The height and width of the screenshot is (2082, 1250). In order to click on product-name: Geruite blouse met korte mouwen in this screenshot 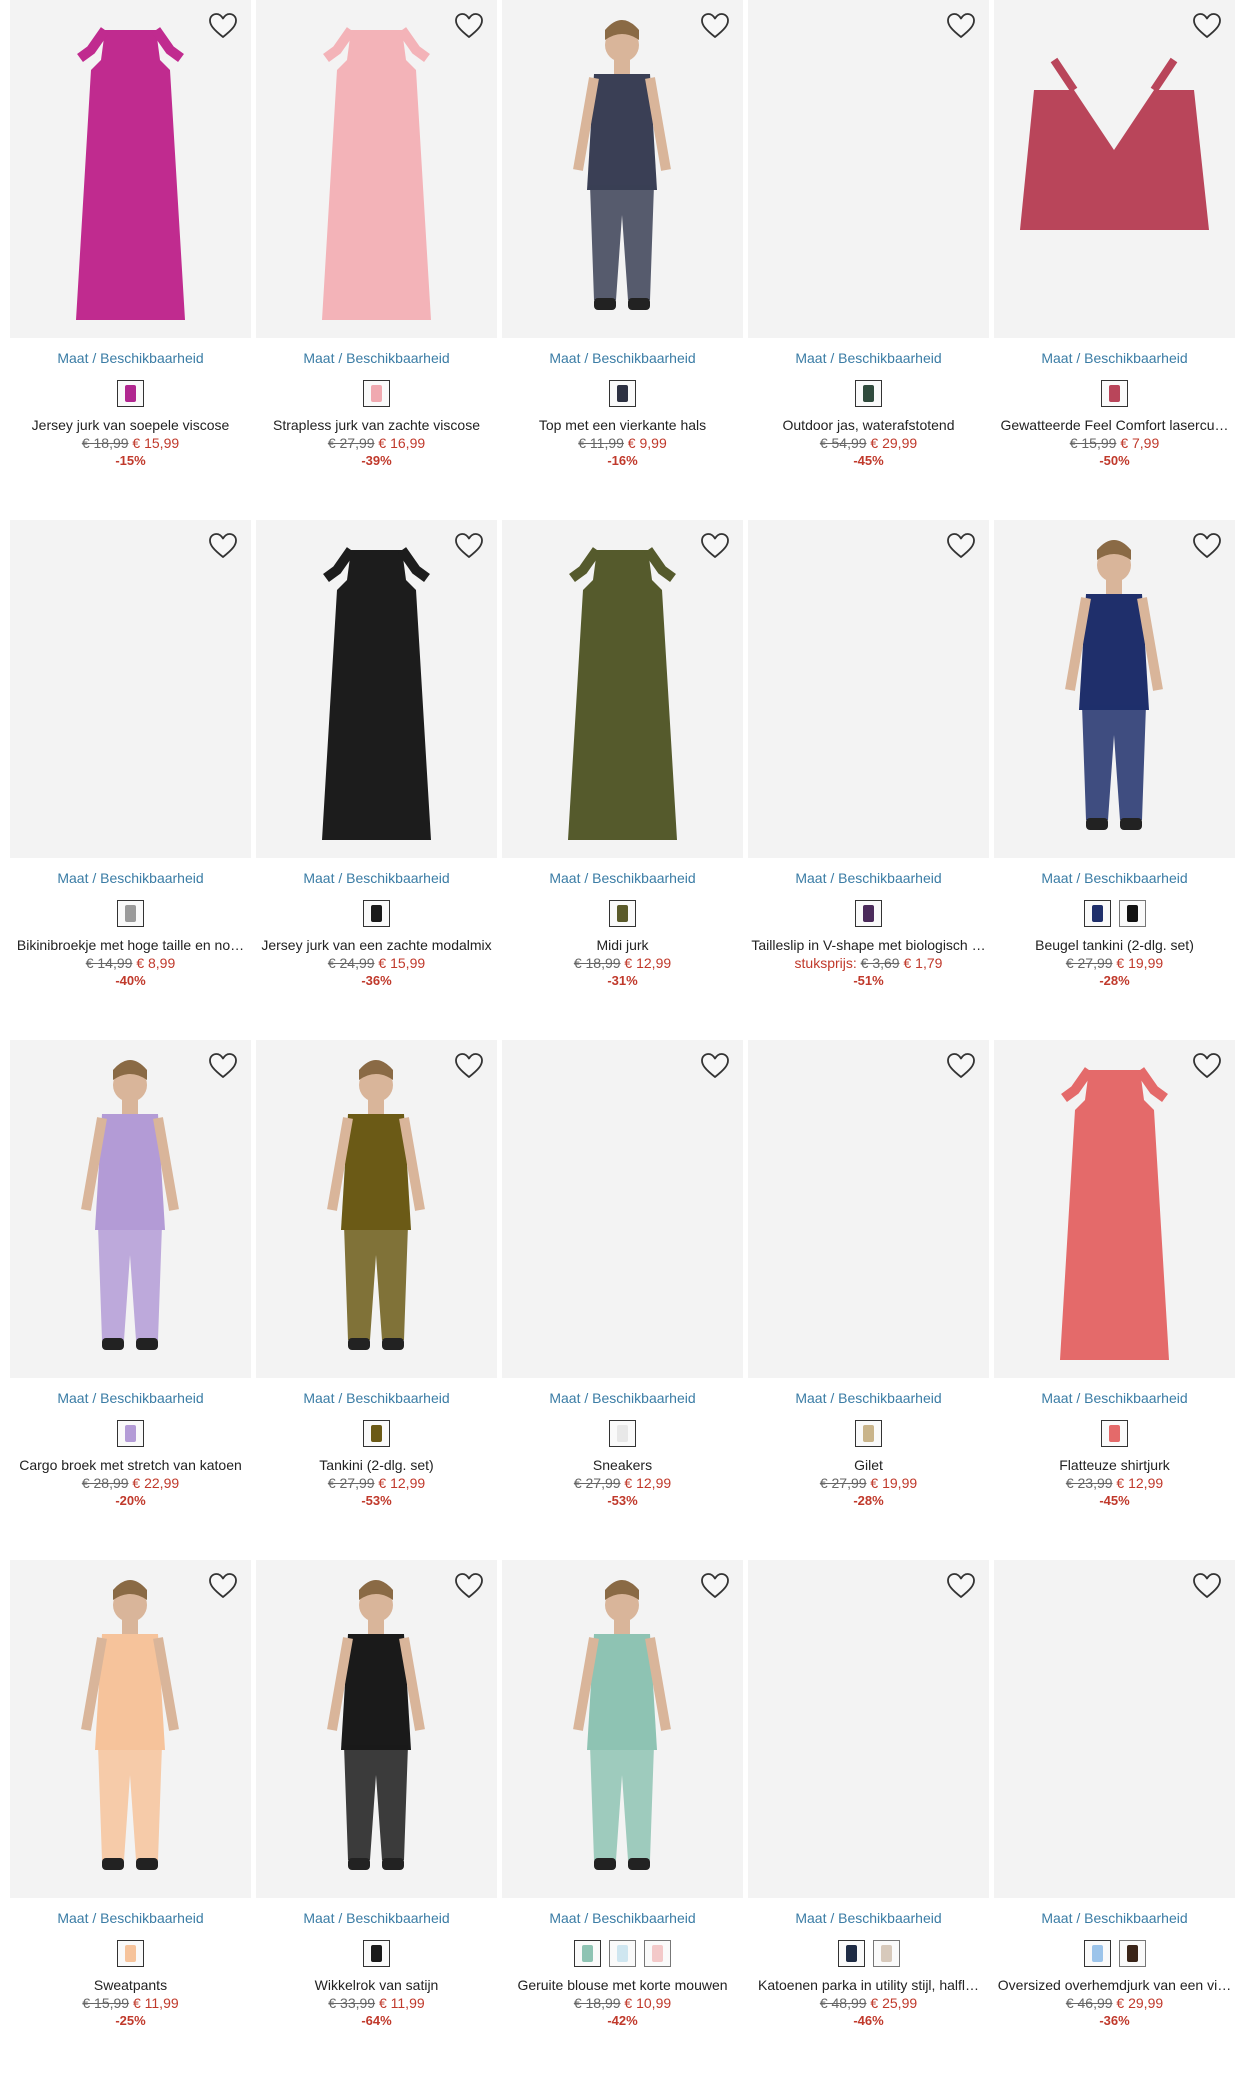, I will do `click(622, 1985)`.